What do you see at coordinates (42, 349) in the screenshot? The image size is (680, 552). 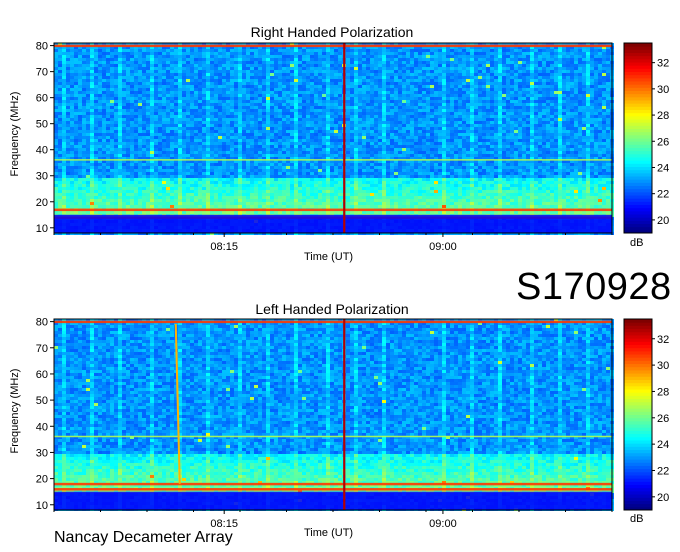 I see `panel2-ytick-label: 70` at bounding box center [42, 349].